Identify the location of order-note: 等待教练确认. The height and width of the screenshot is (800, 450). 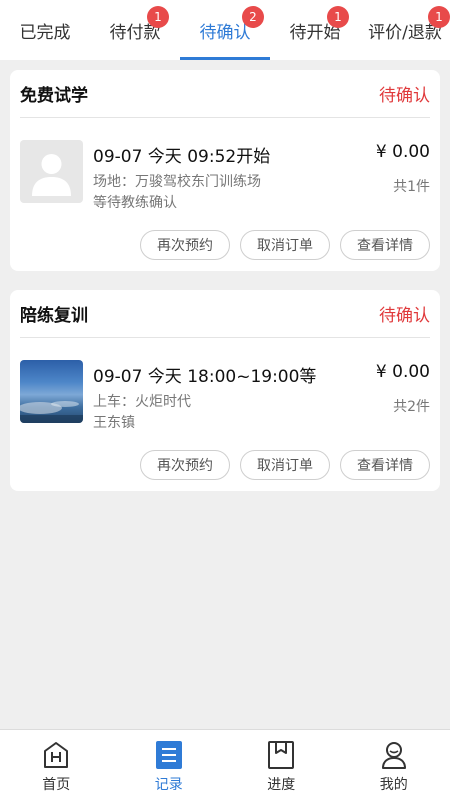
(135, 203).